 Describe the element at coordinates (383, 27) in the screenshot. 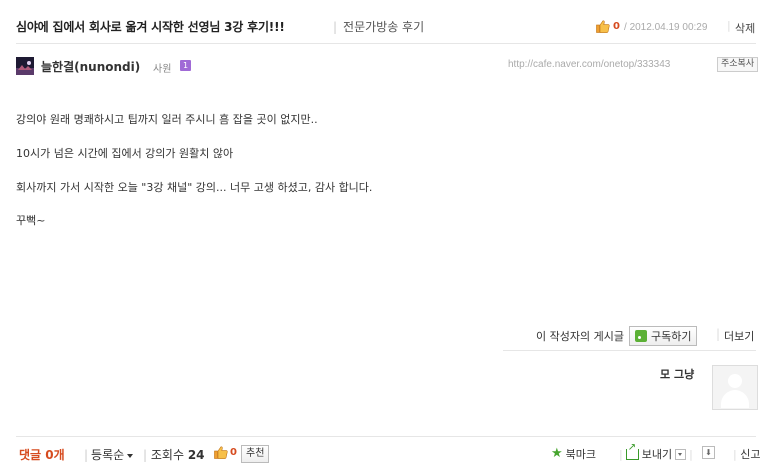

I see `category-label: 전문가방송 후기` at that location.